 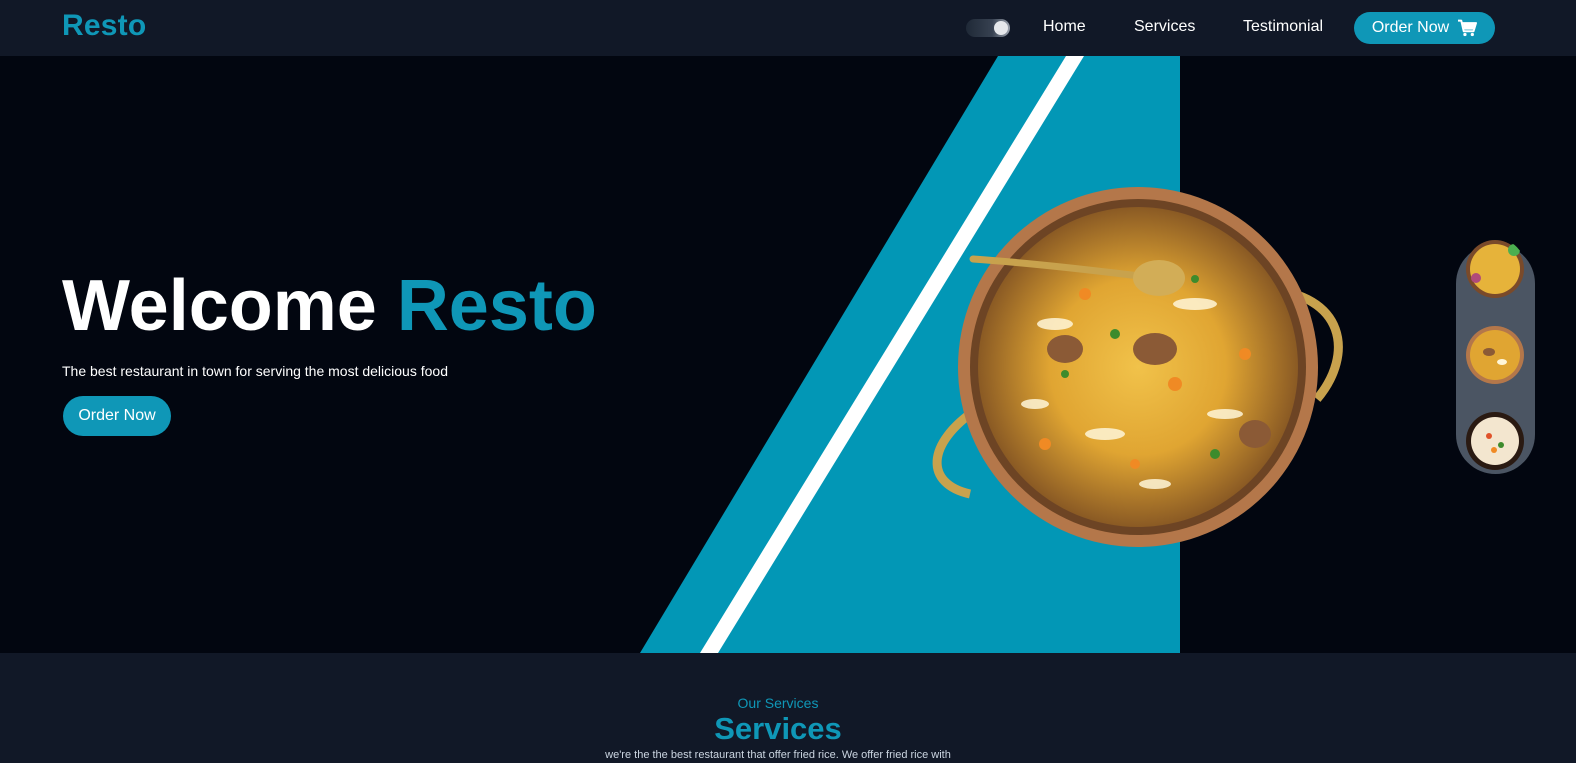 I want to click on services-kicker: Our Services, so click(x=778, y=703).